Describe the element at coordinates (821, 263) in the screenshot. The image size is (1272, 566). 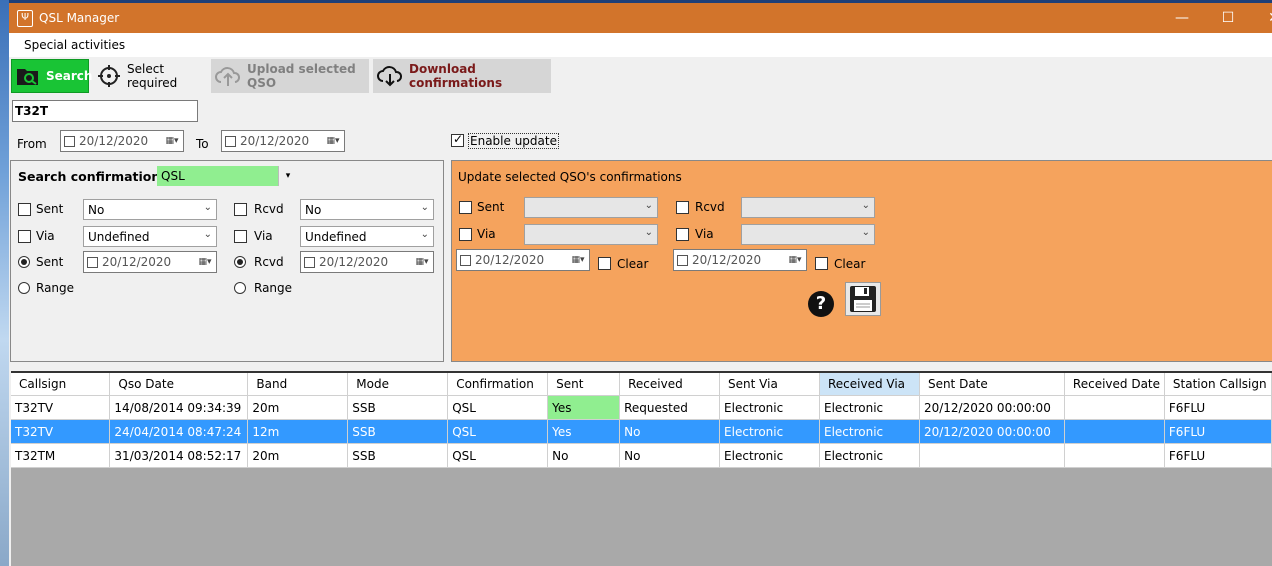
I see `clear-rcvd-date-checkbox` at that location.